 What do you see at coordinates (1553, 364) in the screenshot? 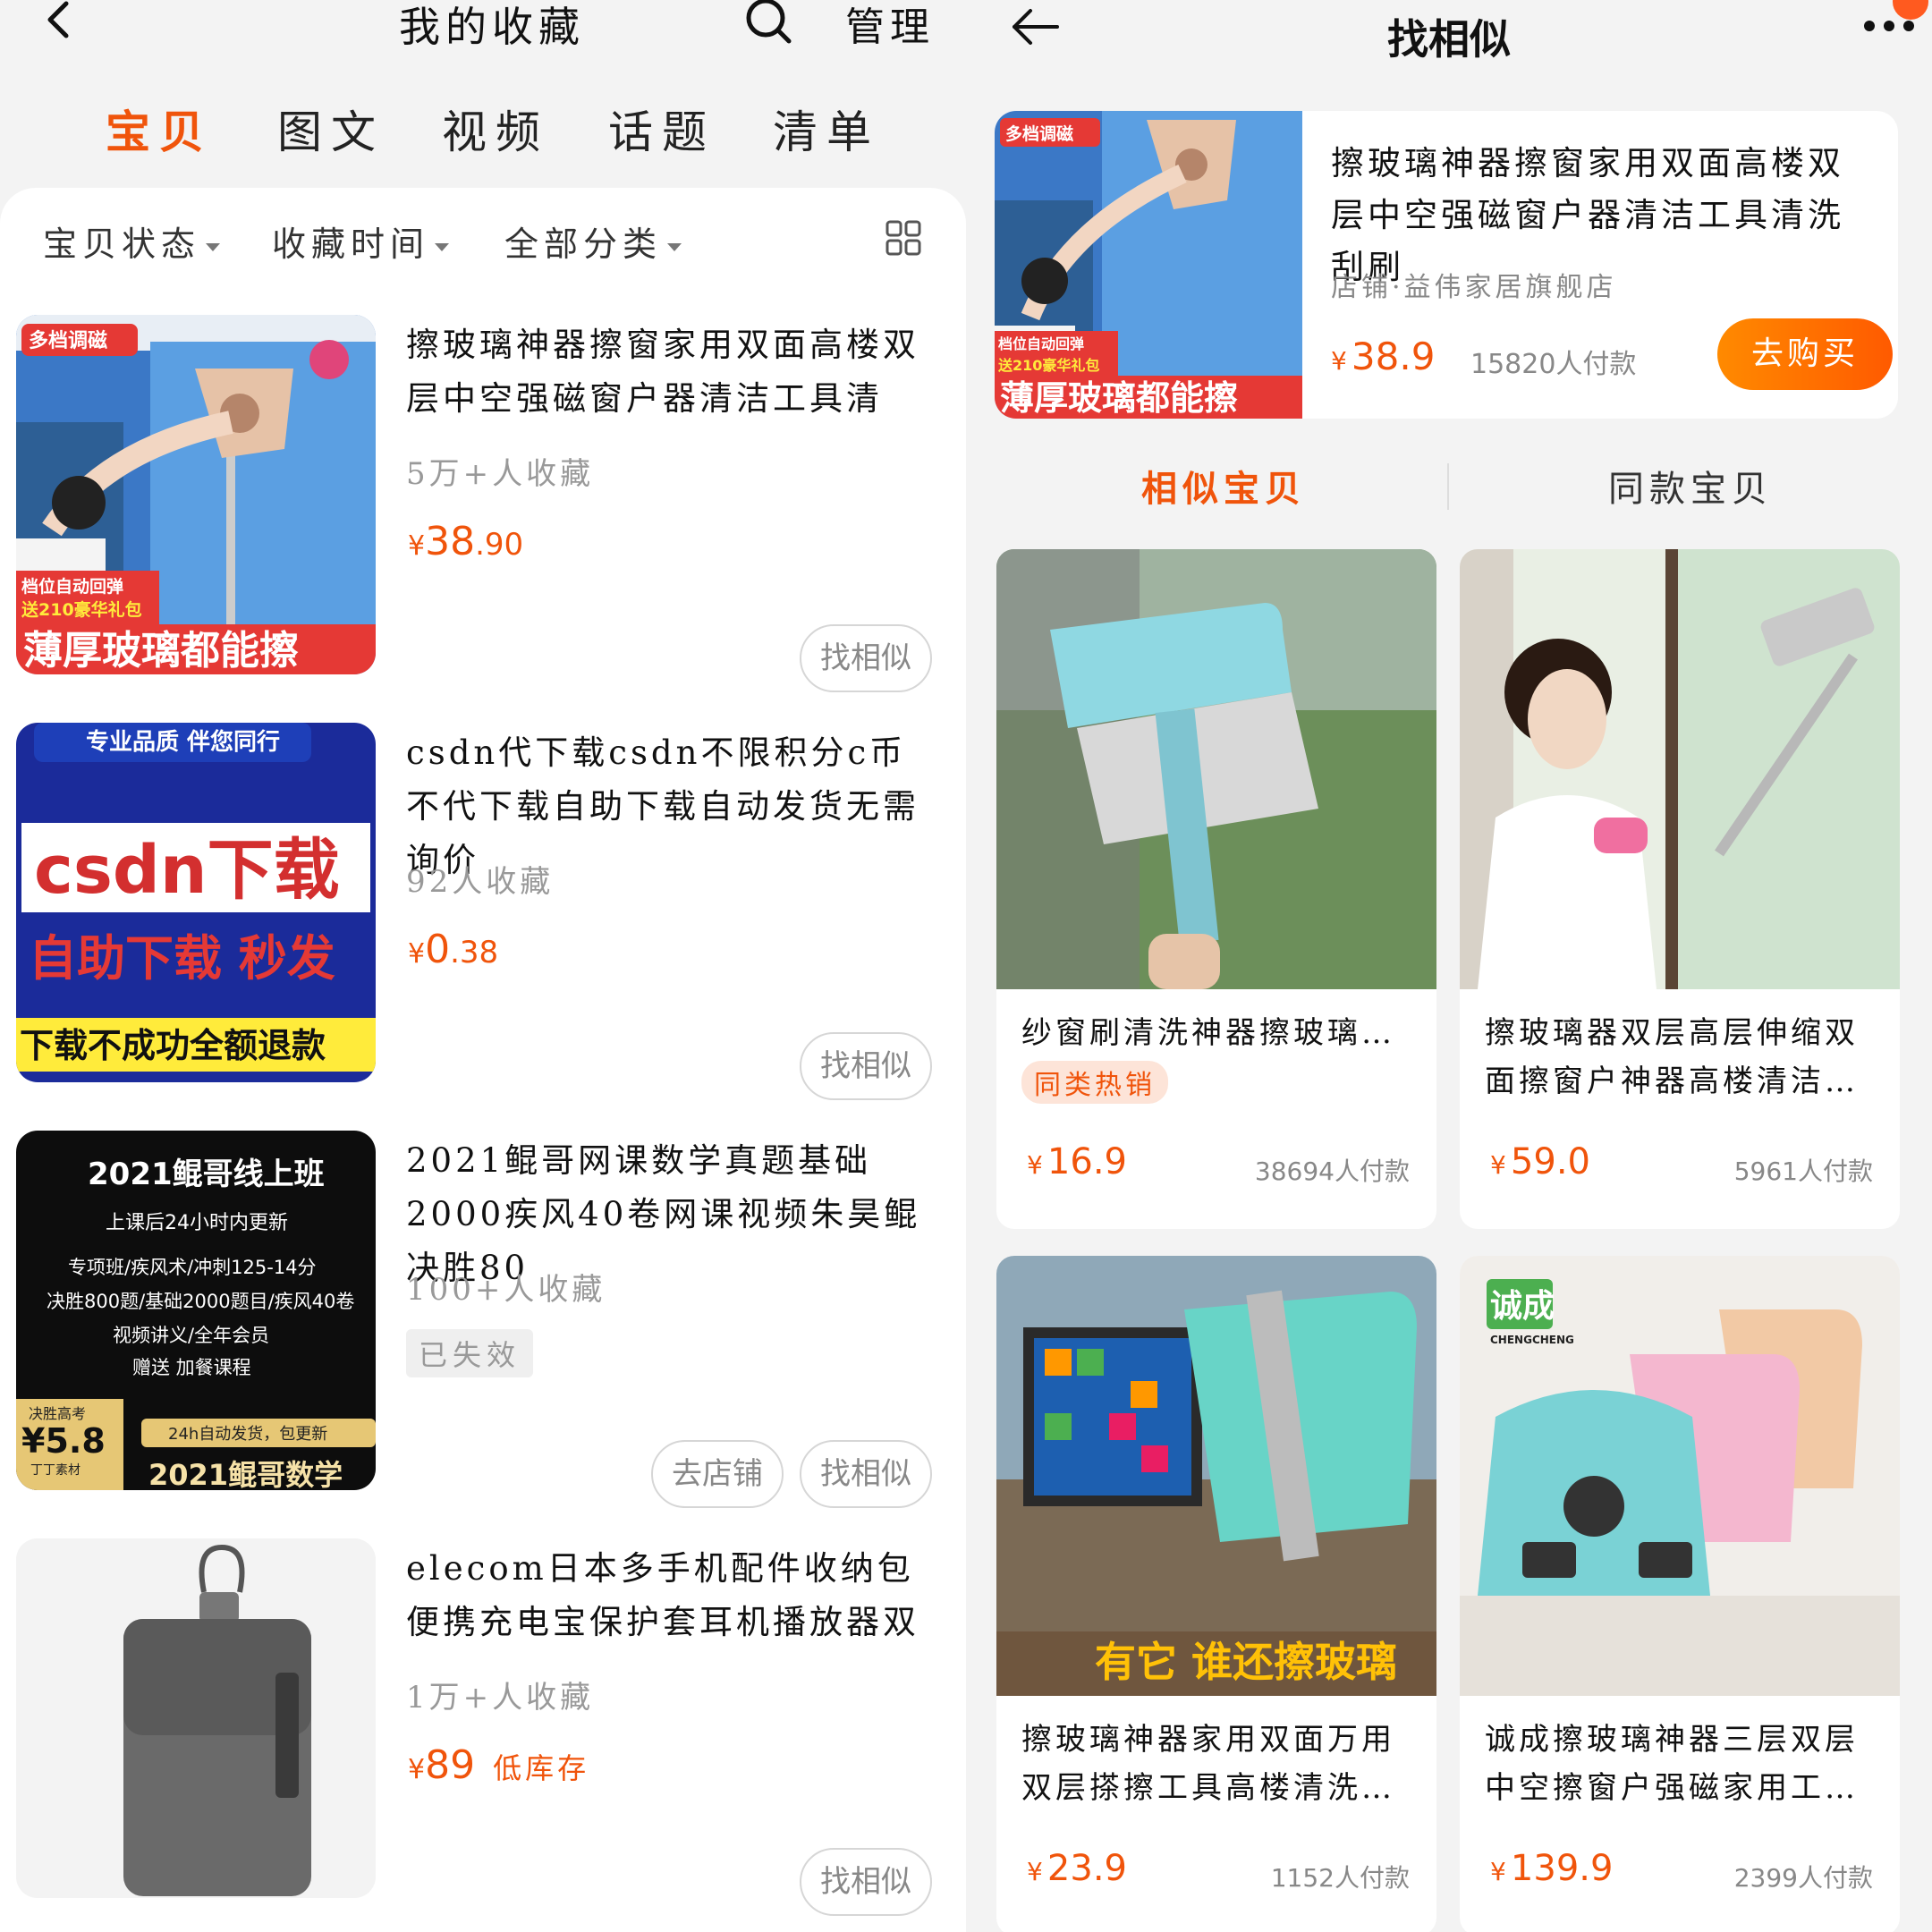
I see `paid-count: 15820人付款` at bounding box center [1553, 364].